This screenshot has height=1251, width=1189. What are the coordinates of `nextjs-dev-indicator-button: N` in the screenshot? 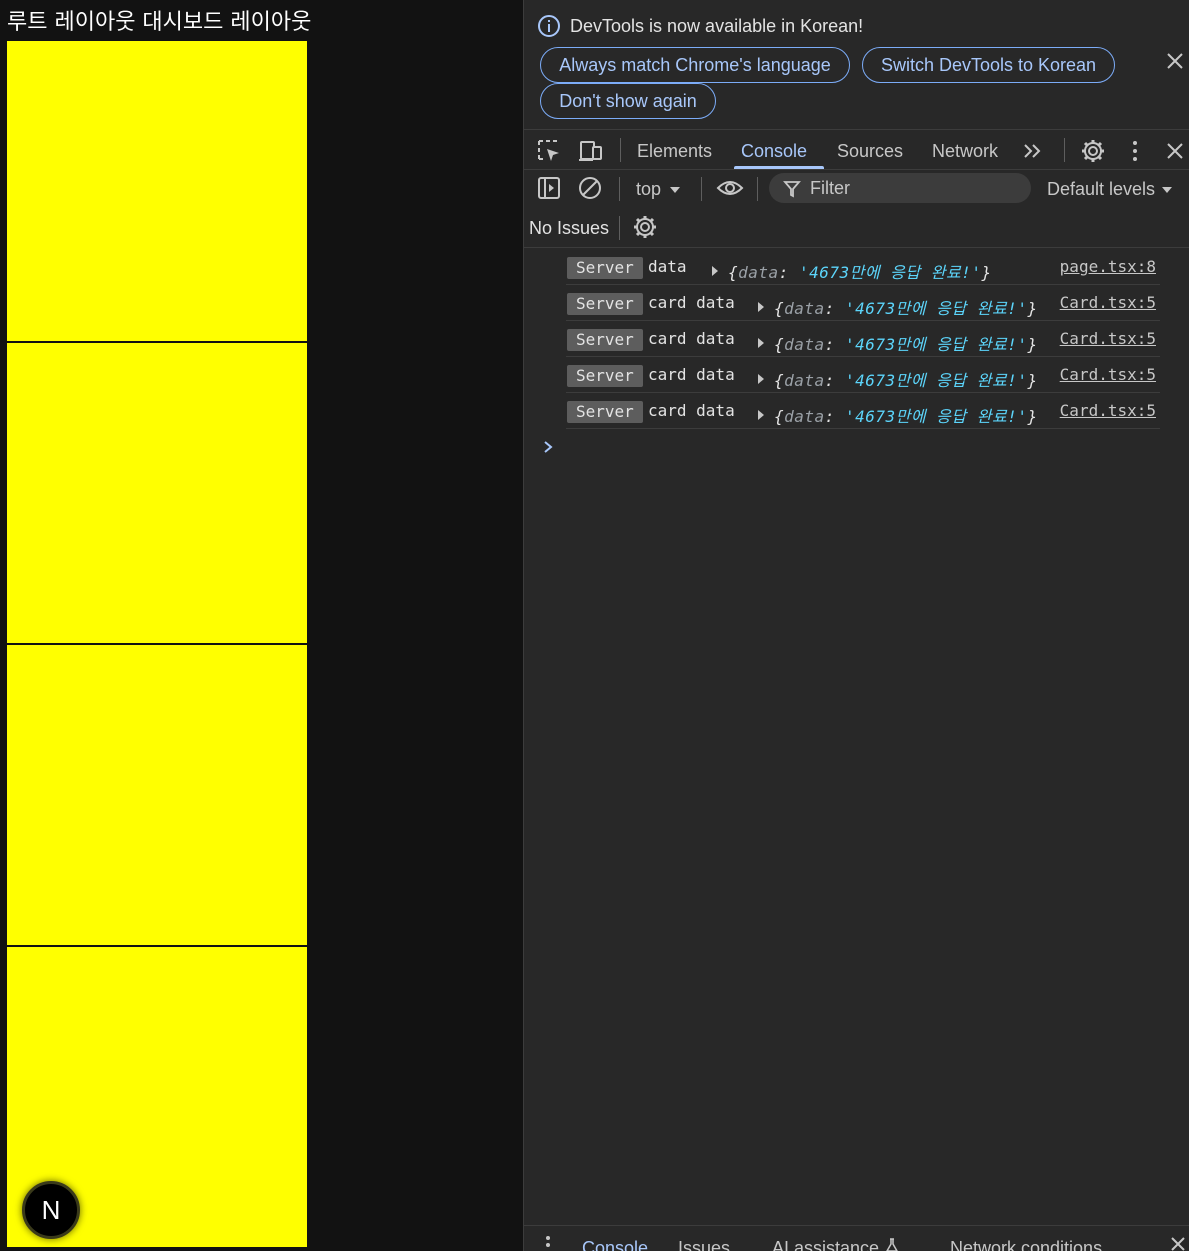 It's located at (51, 1210).